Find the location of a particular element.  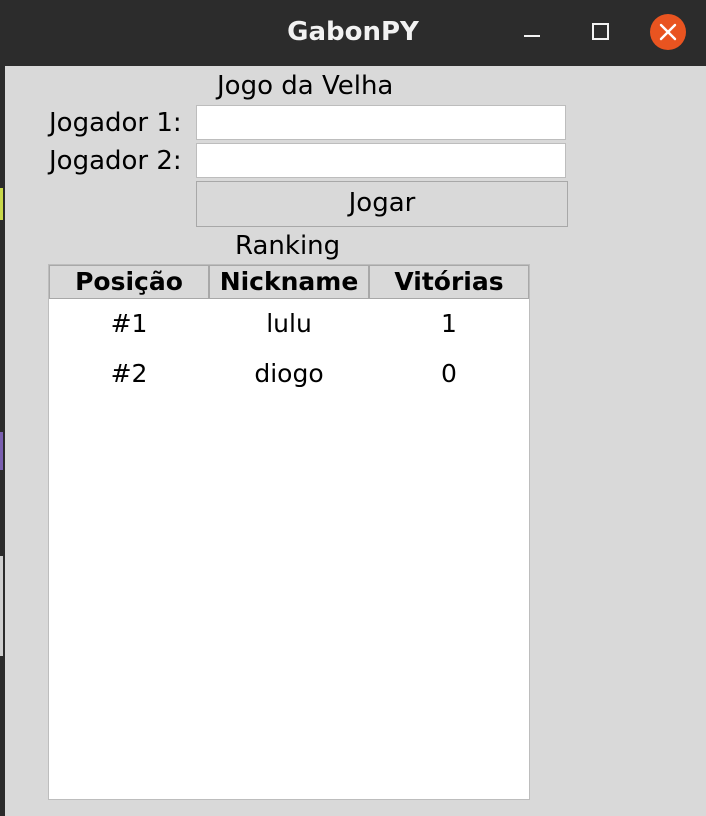

column-header-wins: Vitórias is located at coordinates (449, 282).